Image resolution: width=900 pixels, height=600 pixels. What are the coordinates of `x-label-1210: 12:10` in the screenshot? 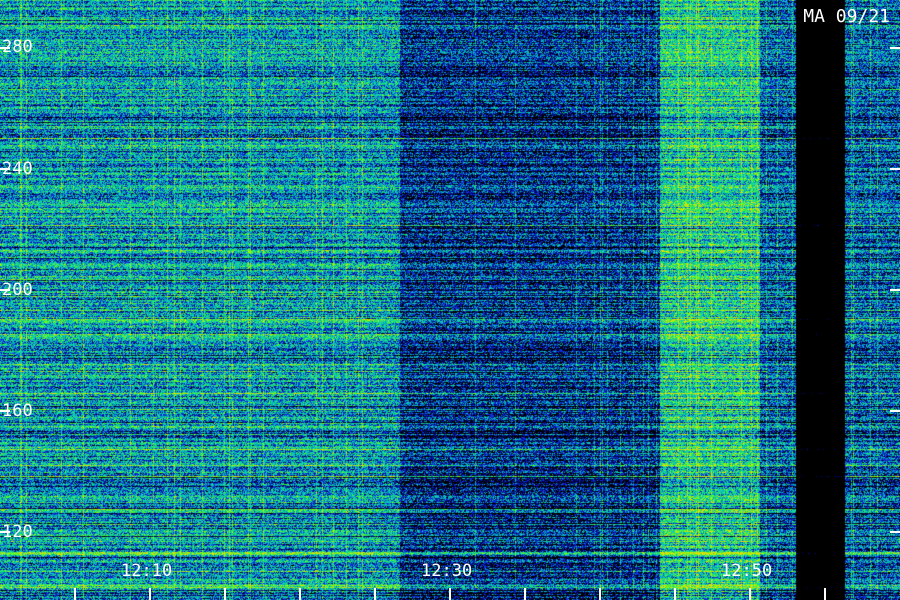 It's located at (147, 571).